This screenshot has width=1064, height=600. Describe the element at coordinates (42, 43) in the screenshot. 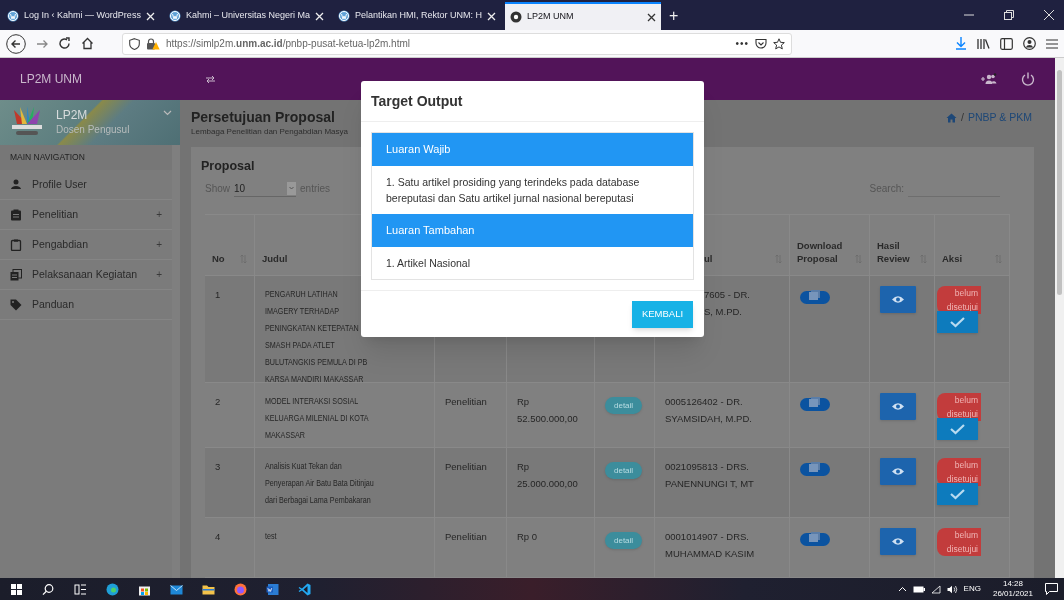

I see `forward-icon` at that location.